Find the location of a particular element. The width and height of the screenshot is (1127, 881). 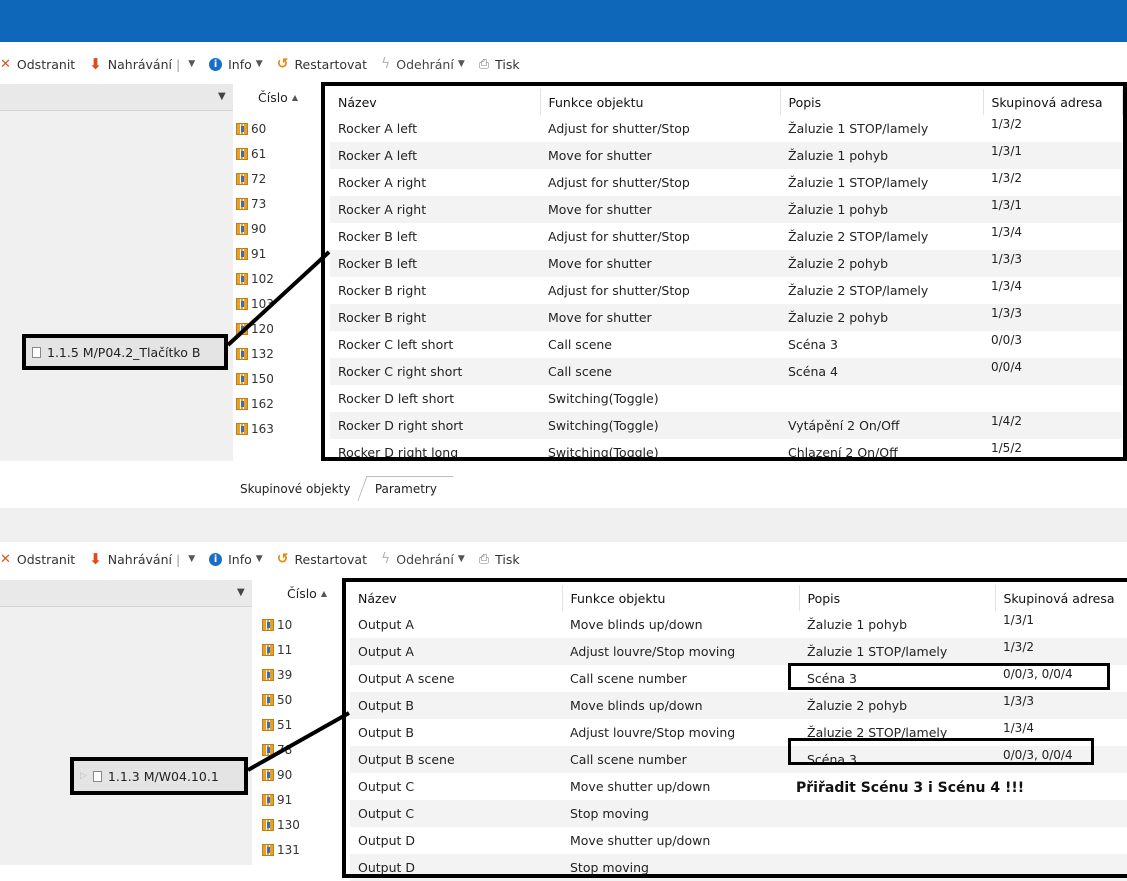

tab-parameters: Parametry is located at coordinates (406, 488).